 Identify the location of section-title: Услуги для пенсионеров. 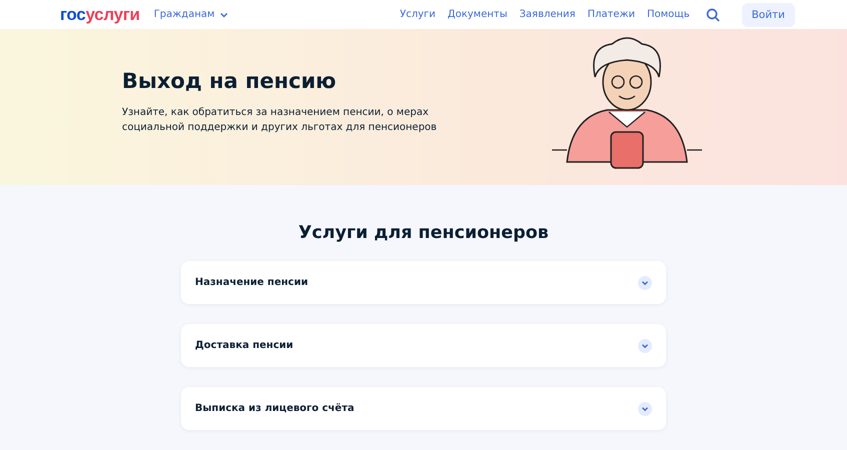
(423, 233).